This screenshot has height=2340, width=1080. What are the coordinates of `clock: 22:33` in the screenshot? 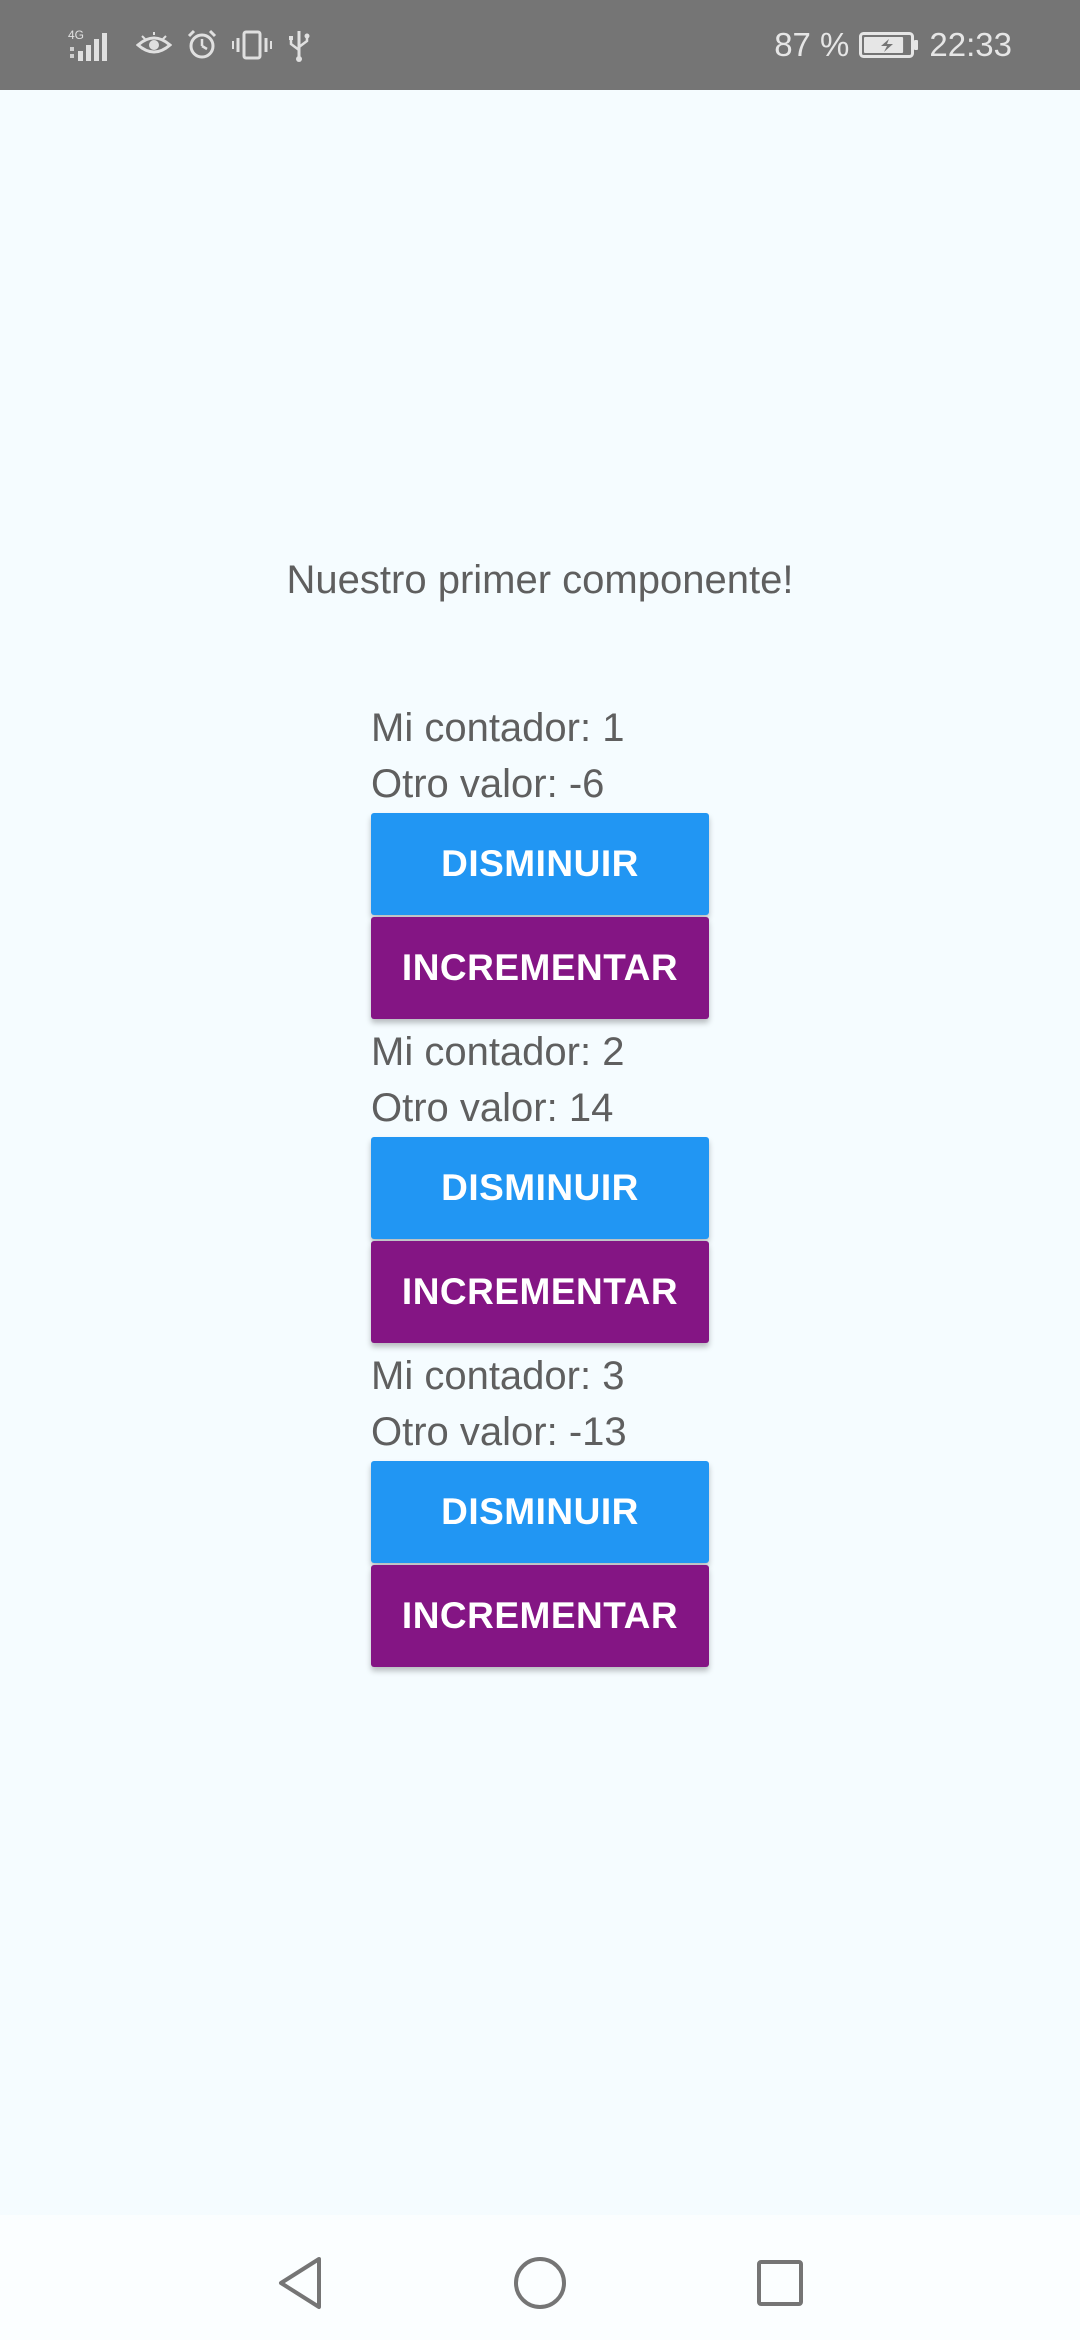 It's located at (970, 44).